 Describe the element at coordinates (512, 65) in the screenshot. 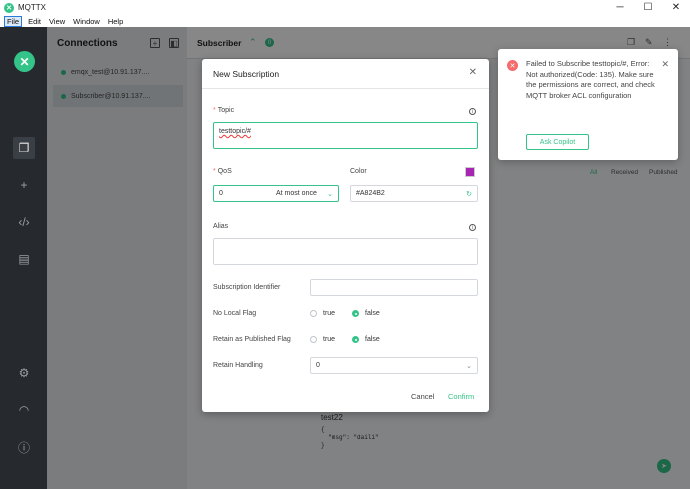

I see `error-icon: ✕` at that location.